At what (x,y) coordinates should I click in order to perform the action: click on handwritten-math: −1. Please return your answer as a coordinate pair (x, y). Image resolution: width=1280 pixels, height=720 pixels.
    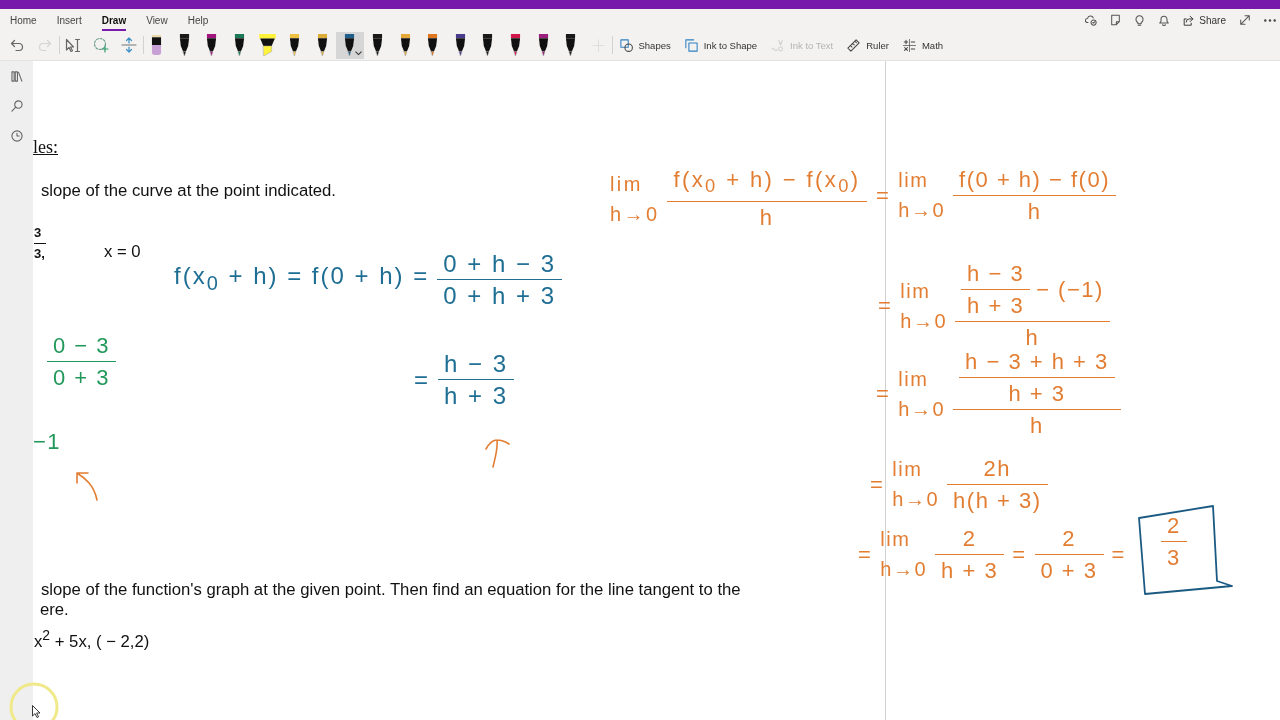
    Looking at the image, I should click on (47, 441).